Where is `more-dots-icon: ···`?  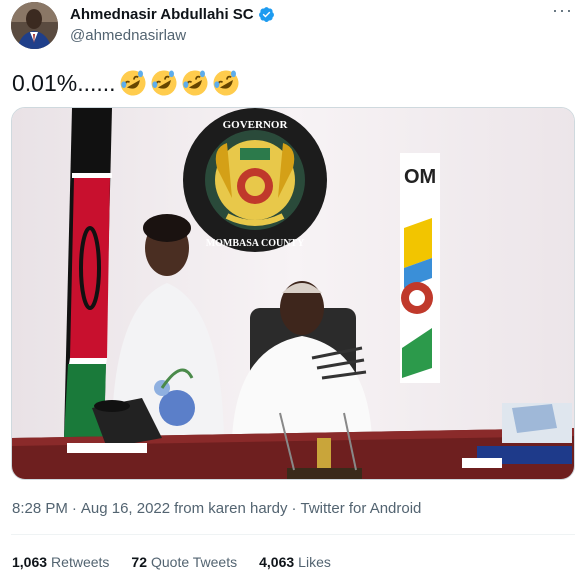 more-dots-icon: ··· is located at coordinates (562, 10).